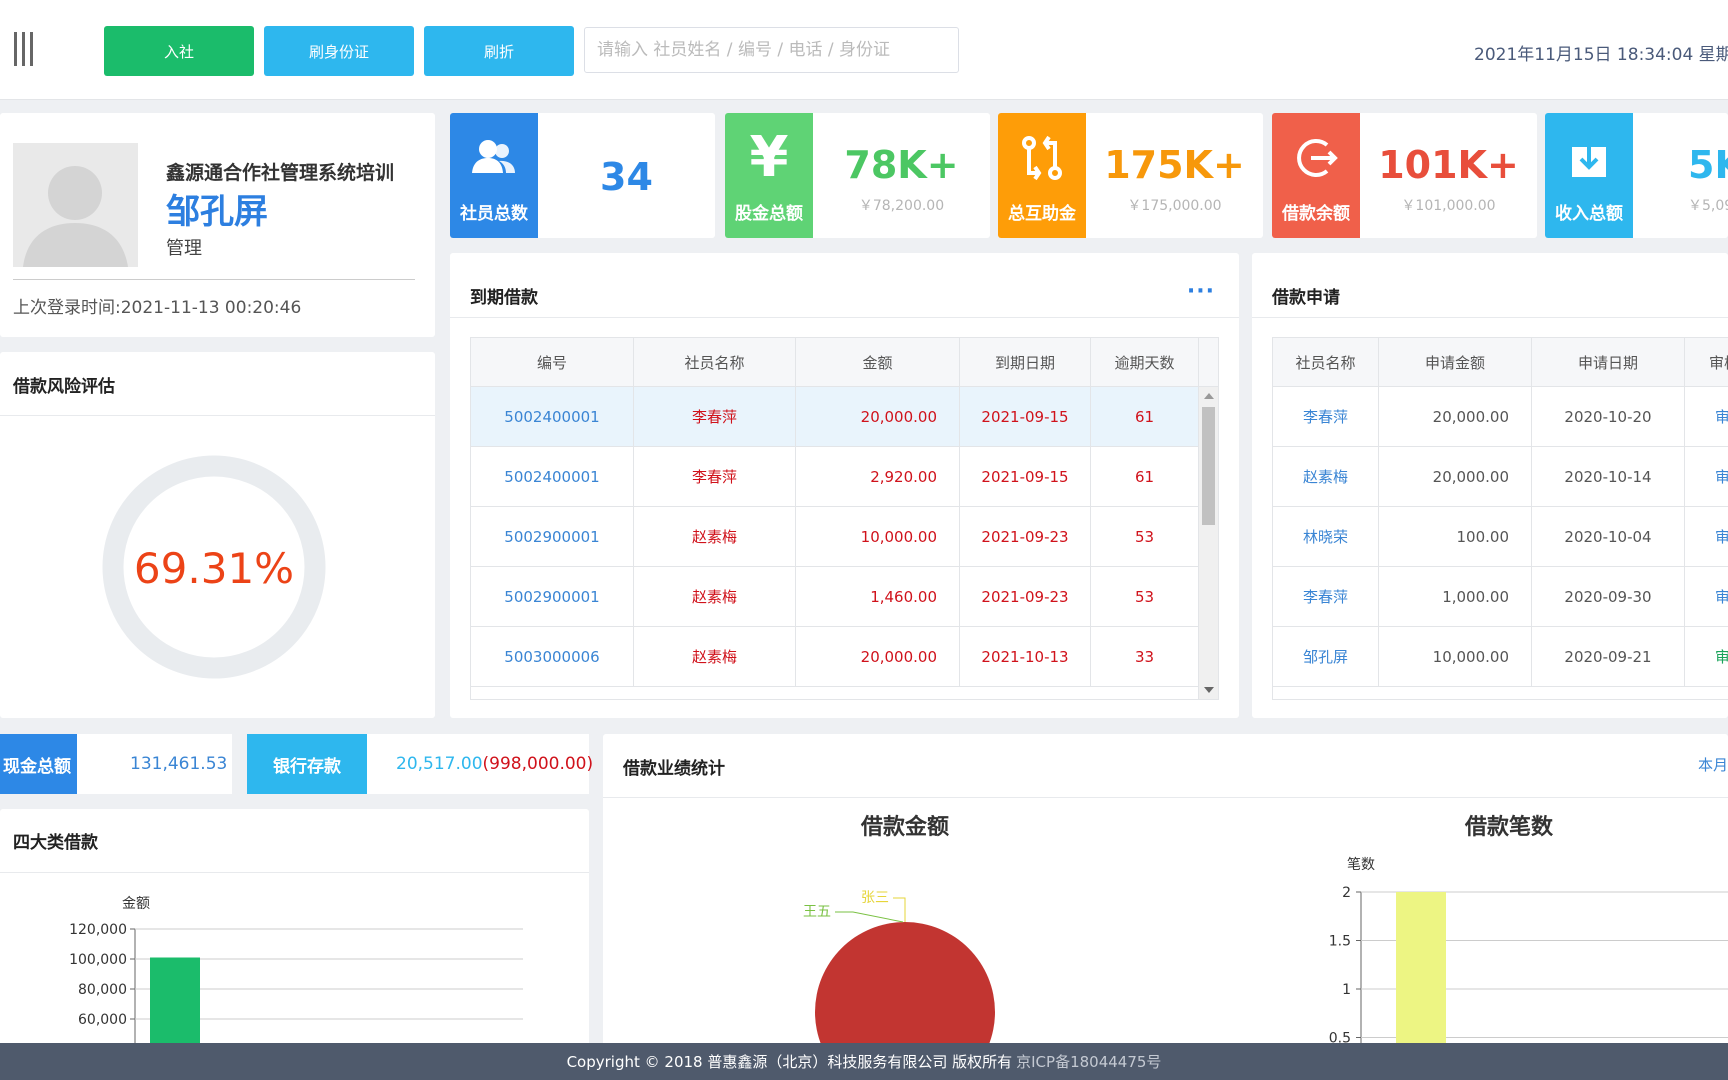  I want to click on stat-label: 股金总额, so click(769, 214).